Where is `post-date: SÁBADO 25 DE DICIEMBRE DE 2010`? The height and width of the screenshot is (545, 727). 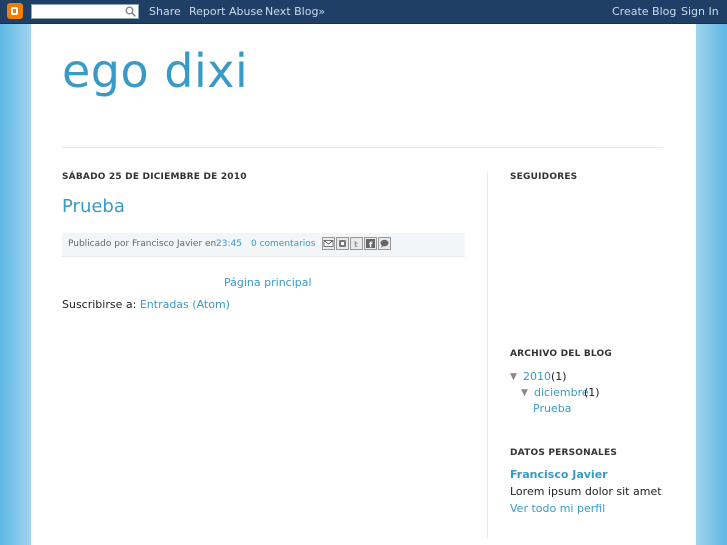
post-date: SÁBADO 25 DE DICIEMBRE DE 2010 is located at coordinates (154, 177).